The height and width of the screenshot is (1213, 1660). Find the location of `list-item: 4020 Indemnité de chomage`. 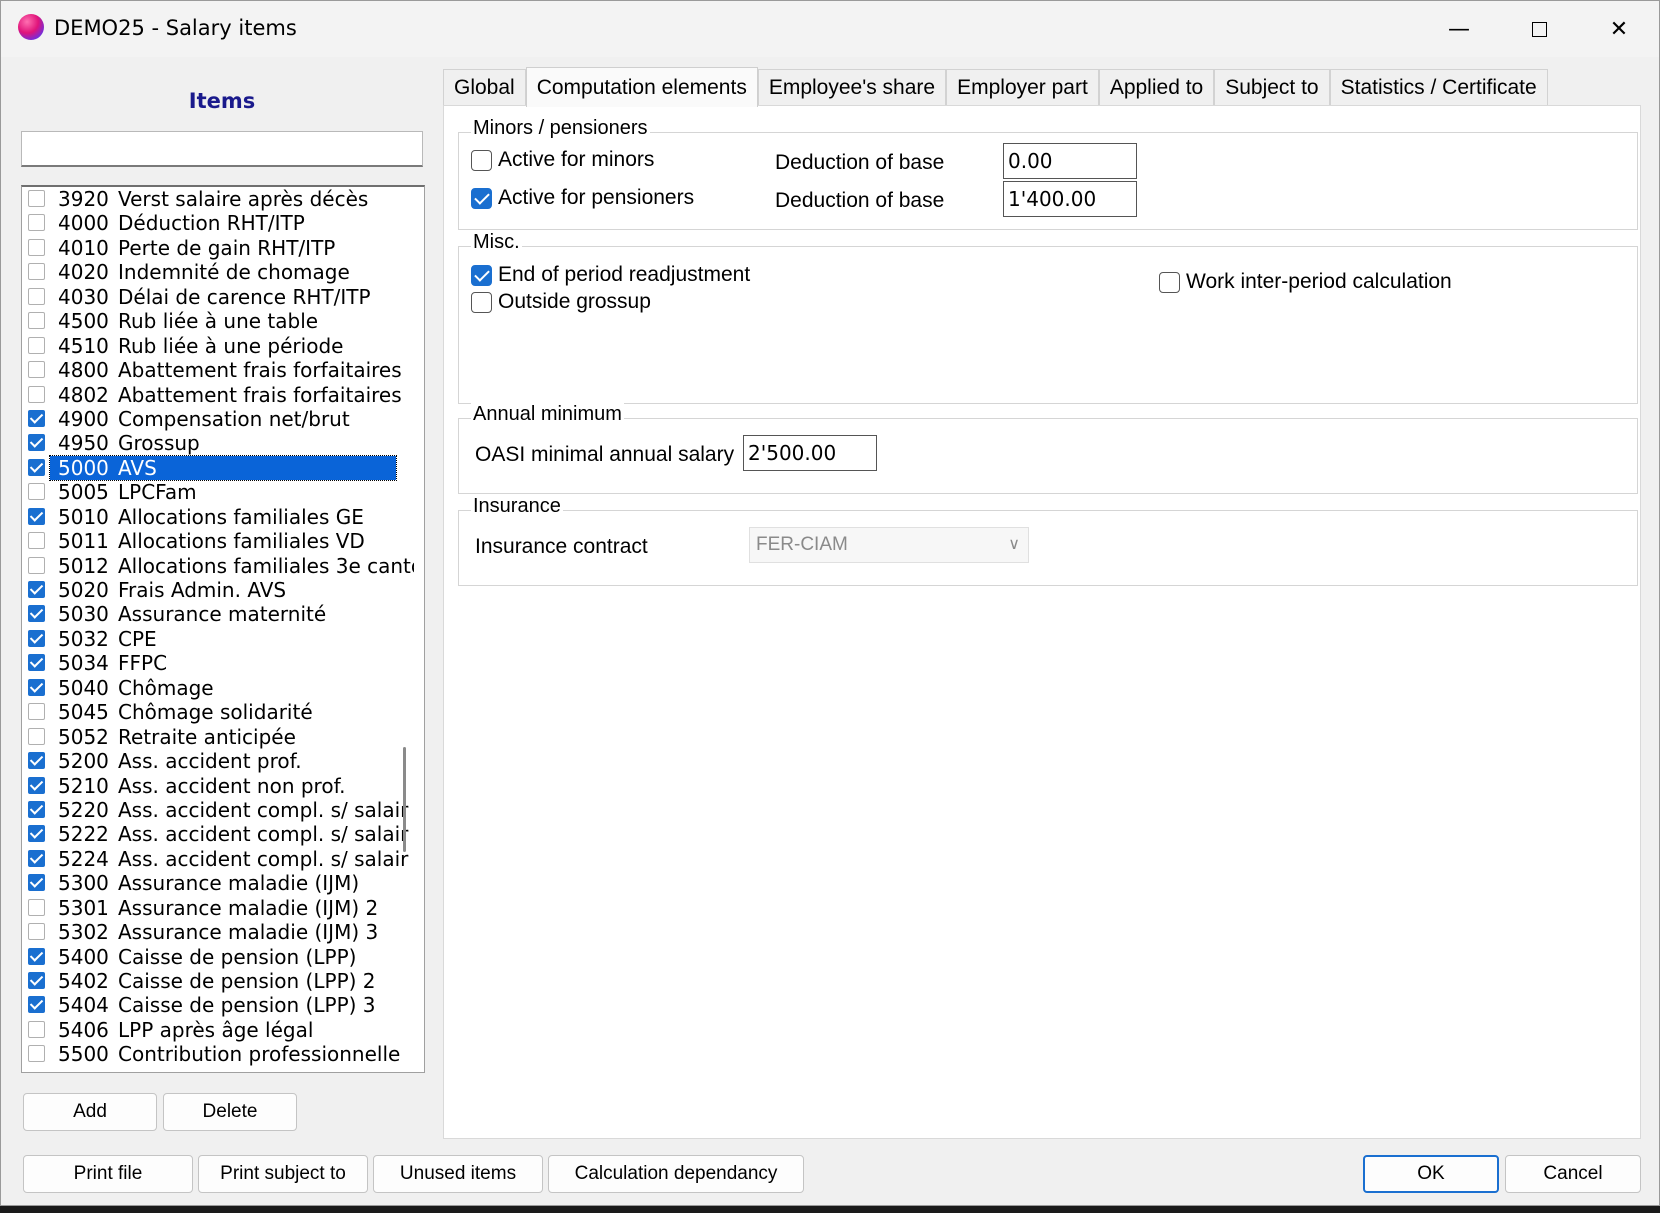

list-item: 4020 Indemnité de chomage is located at coordinates (223, 272).